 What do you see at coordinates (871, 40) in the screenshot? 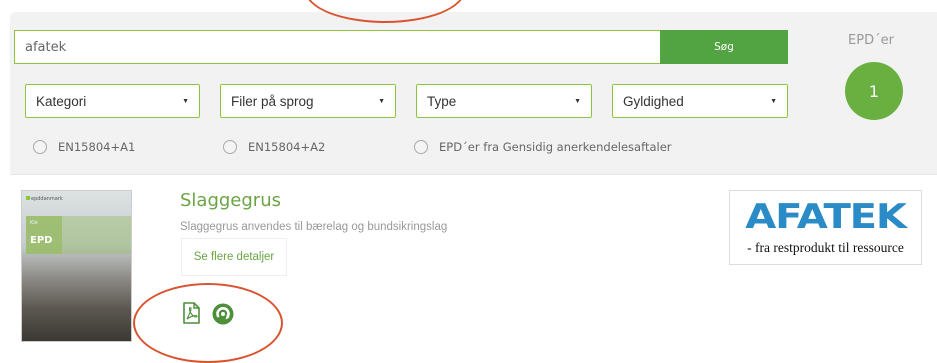
I see `epd-count-label: EPD´er` at bounding box center [871, 40].